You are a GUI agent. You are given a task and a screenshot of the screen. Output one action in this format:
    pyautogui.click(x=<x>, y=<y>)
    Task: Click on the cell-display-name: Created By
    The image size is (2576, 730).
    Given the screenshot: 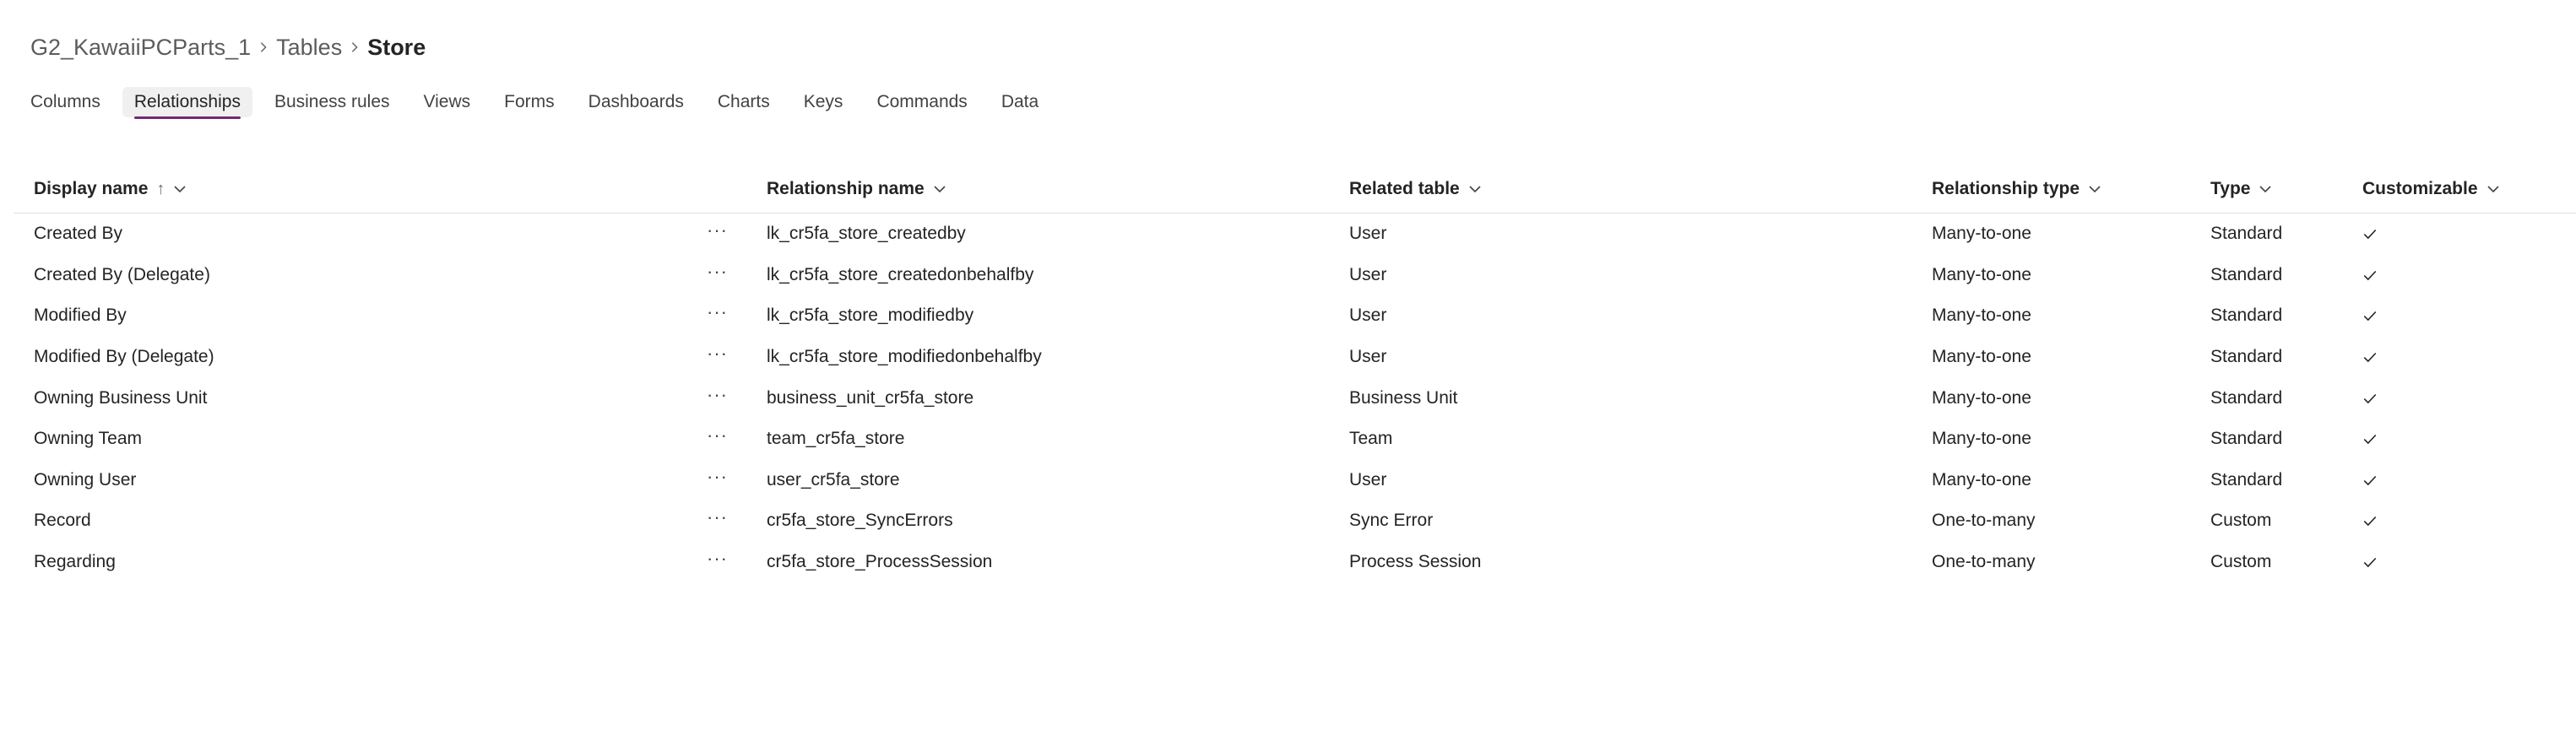 What is the action you would take?
    pyautogui.click(x=78, y=235)
    